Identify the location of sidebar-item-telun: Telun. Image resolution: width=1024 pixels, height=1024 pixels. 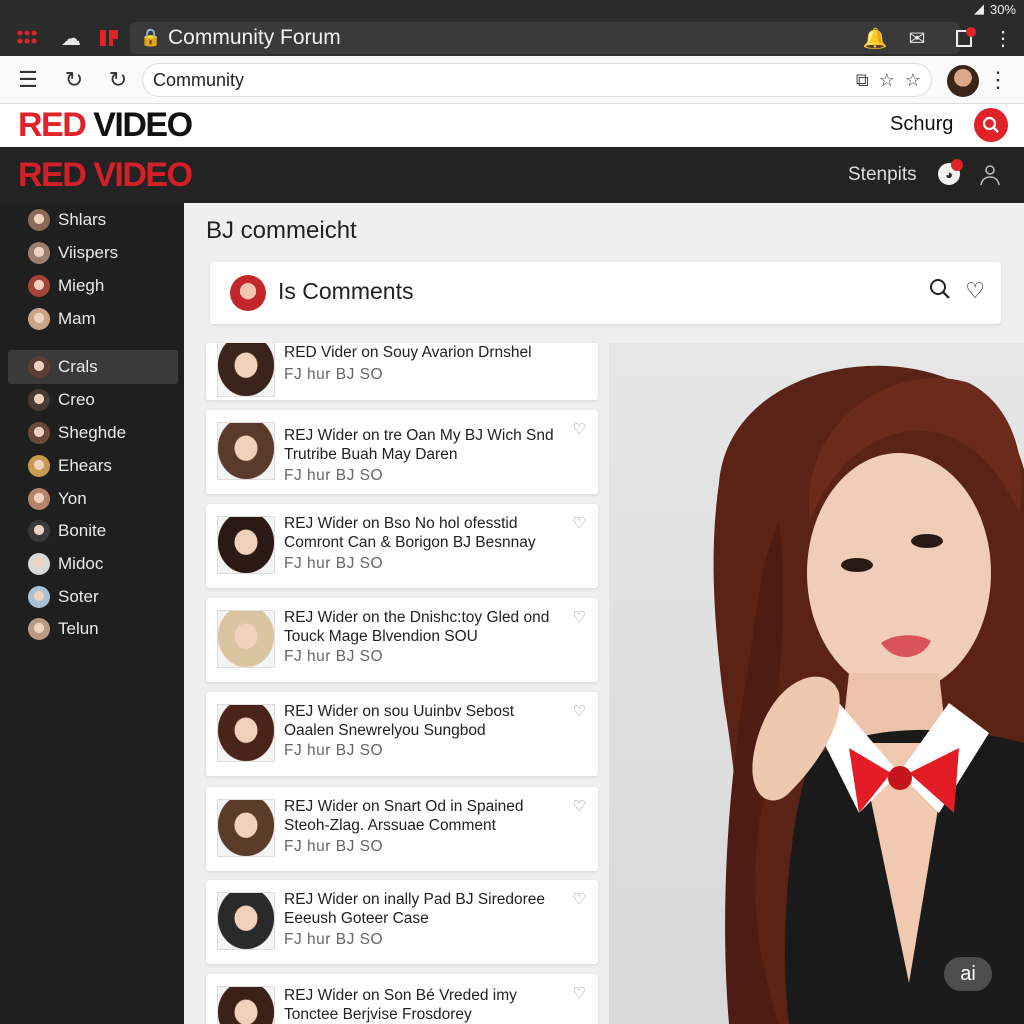
(93, 629).